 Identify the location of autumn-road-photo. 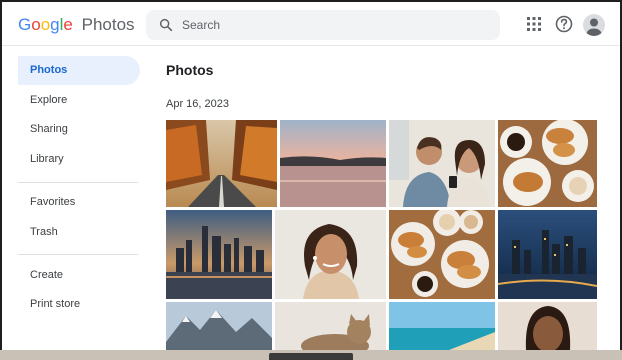
(221, 163).